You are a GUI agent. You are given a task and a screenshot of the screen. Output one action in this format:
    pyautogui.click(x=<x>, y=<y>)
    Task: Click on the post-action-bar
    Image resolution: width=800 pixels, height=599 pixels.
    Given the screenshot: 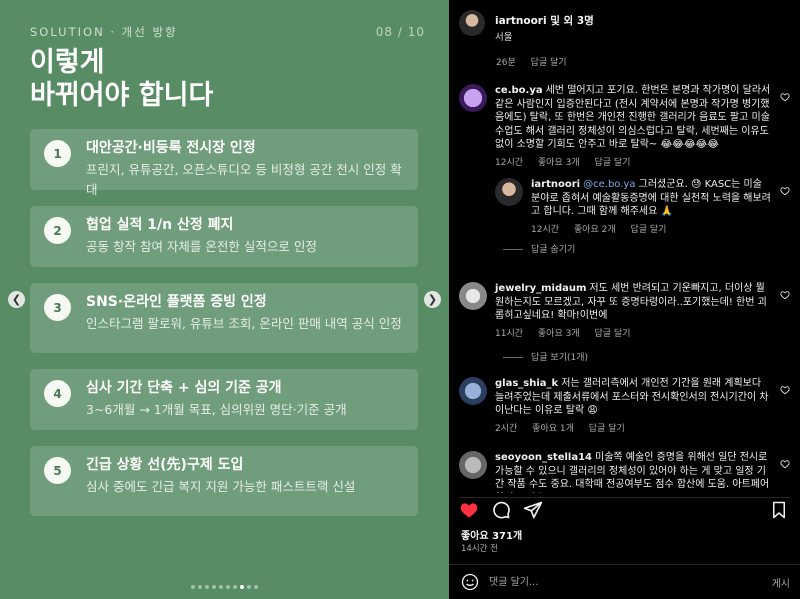 What is the action you would take?
    pyautogui.click(x=624, y=509)
    